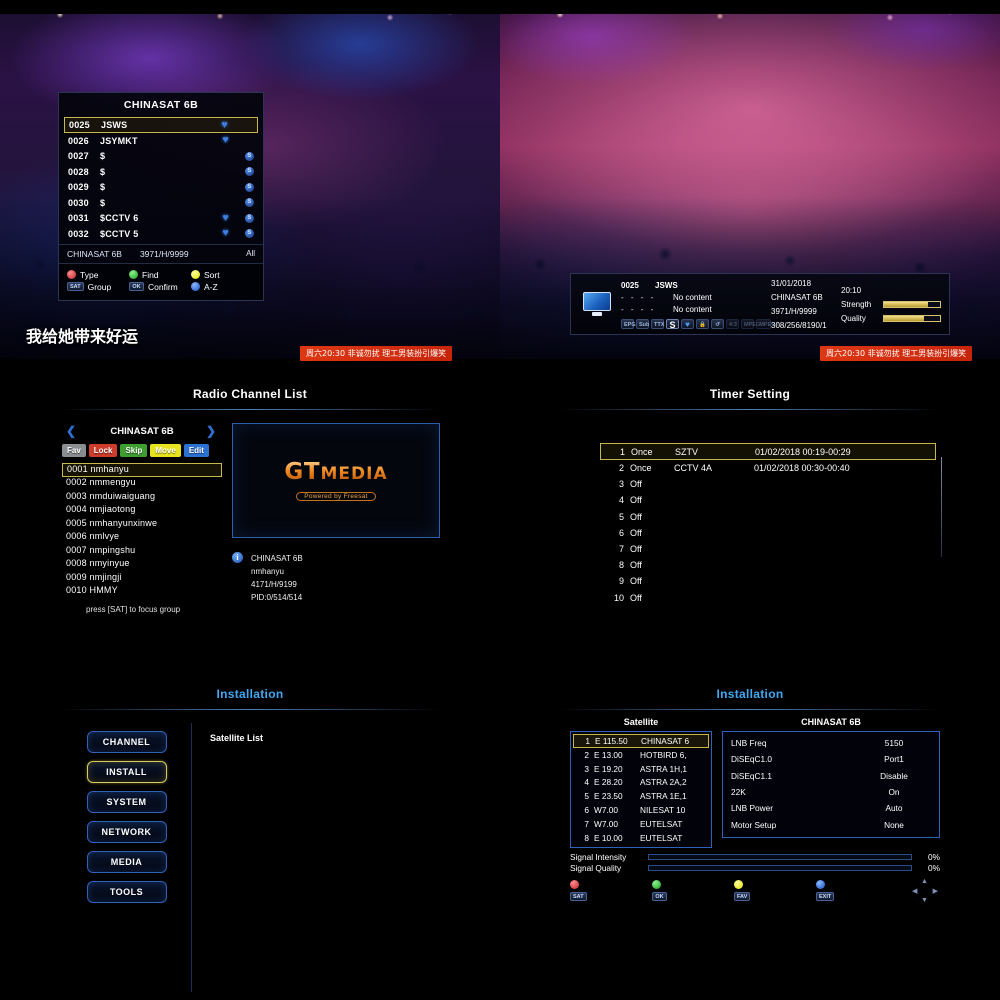  What do you see at coordinates (126, 832) in the screenshot?
I see `menu-button-network: NETWORK` at bounding box center [126, 832].